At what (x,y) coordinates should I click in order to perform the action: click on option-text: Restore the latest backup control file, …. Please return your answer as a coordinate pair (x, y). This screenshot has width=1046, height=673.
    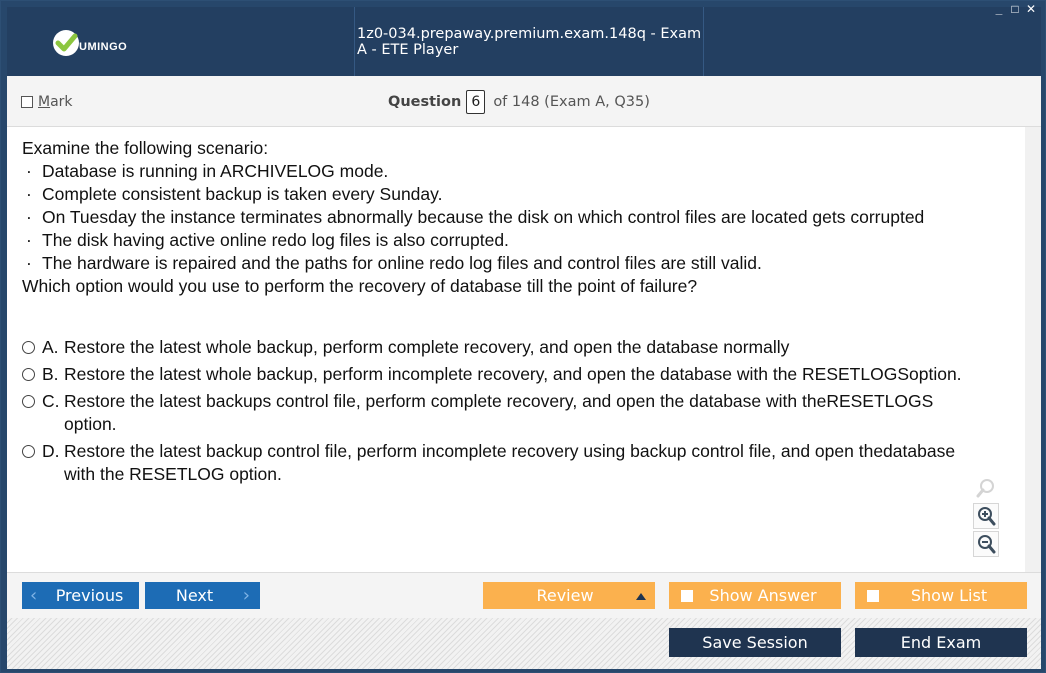
    Looking at the image, I should click on (510, 462).